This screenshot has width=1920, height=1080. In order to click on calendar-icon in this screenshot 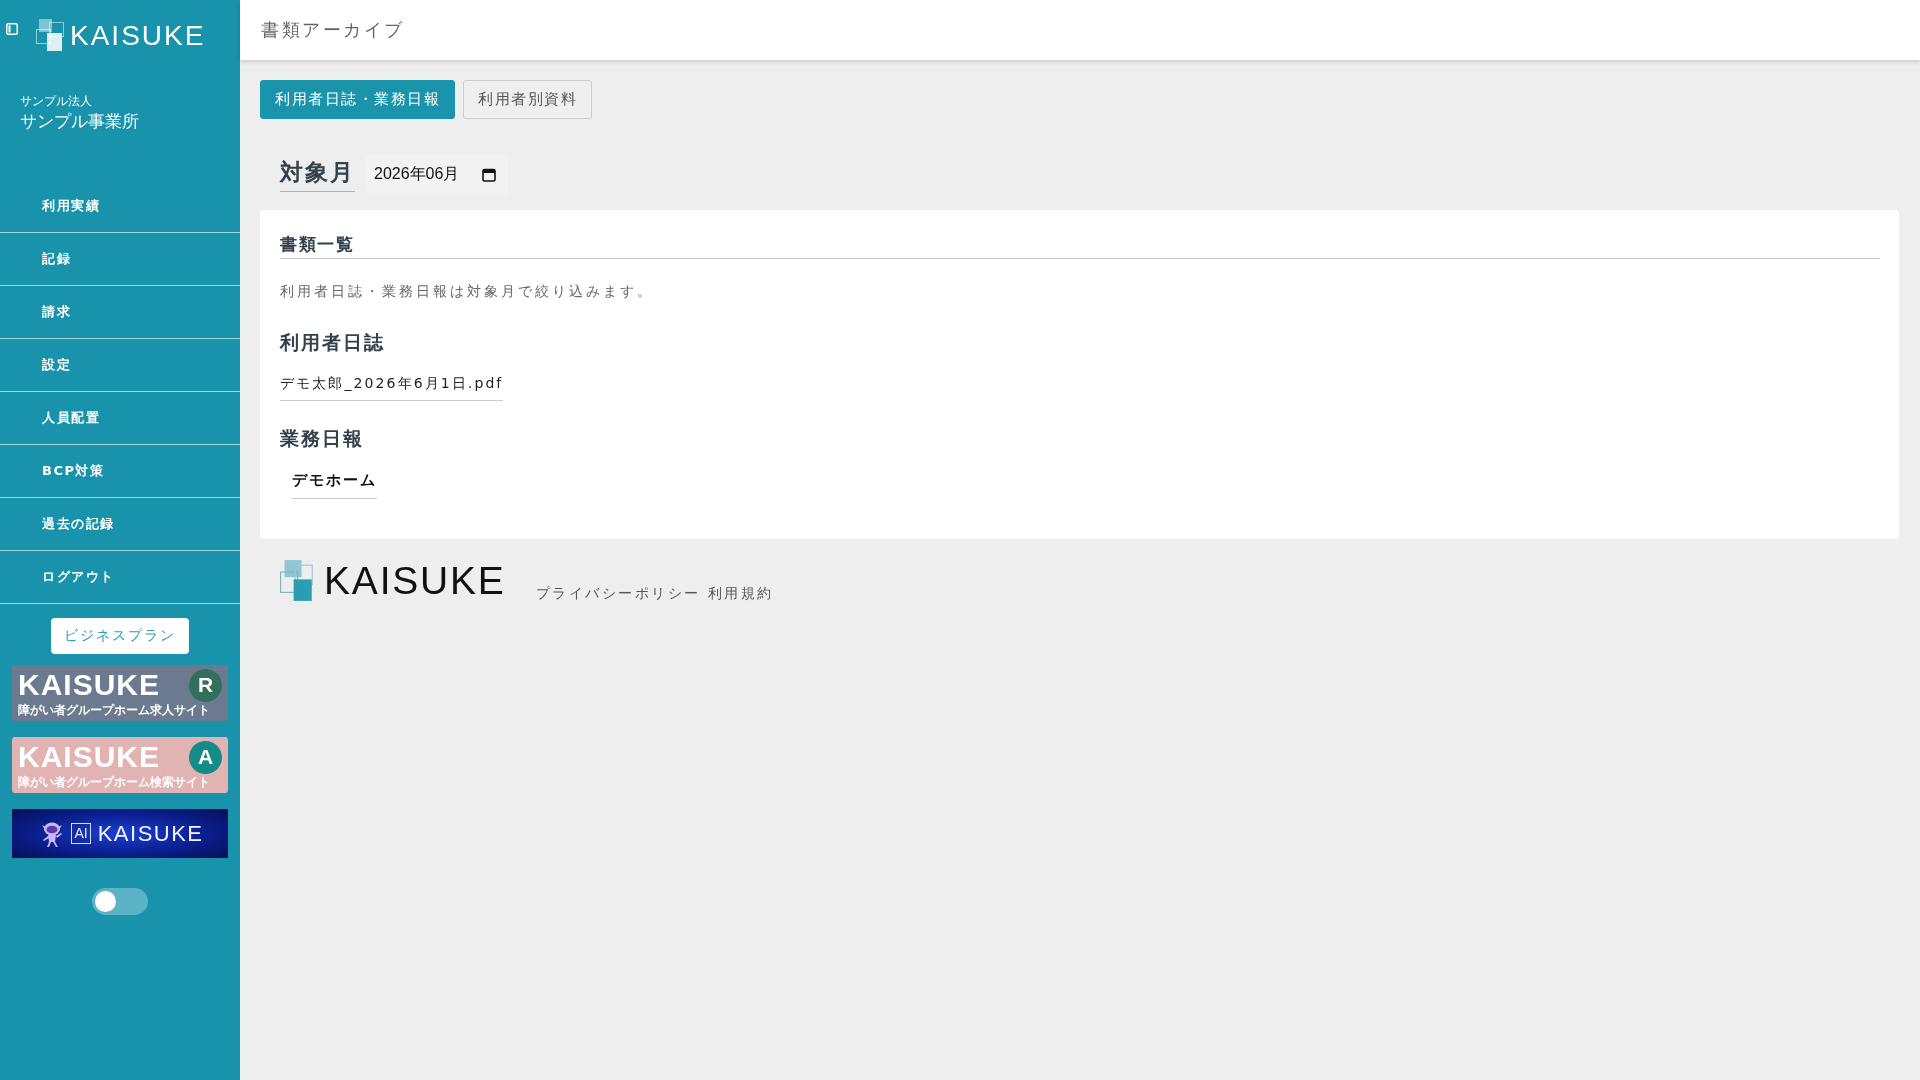, I will do `click(489, 174)`.